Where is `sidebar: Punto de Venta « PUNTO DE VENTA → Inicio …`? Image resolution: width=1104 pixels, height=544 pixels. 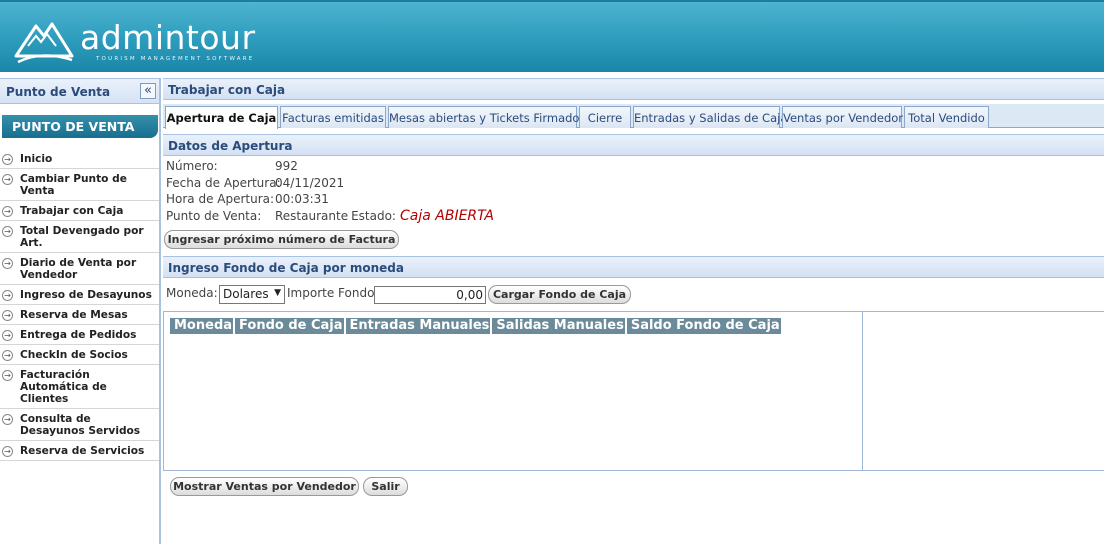 sidebar: Punto de Venta « PUNTO DE VENTA → Inicio … is located at coordinates (80, 311).